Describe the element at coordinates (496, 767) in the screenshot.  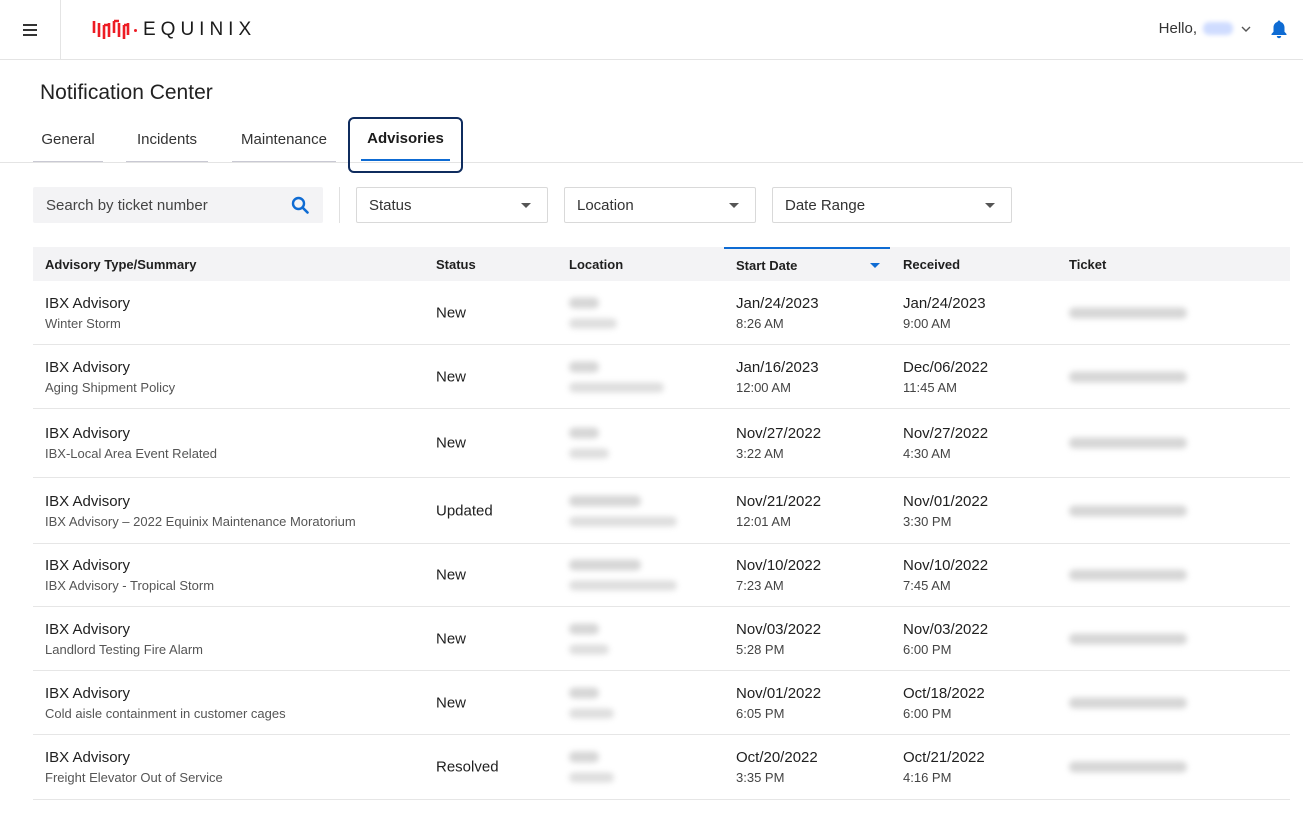
I see `status-cell: Resolved` at that location.